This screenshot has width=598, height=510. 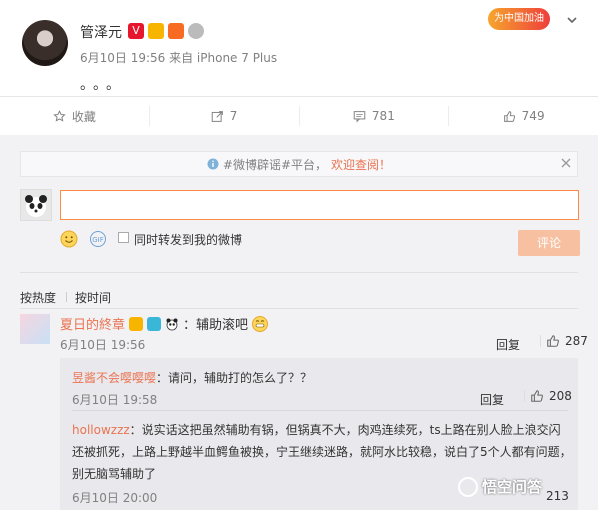 I want to click on comment-time: 6月10日 19:56, so click(x=103, y=345).